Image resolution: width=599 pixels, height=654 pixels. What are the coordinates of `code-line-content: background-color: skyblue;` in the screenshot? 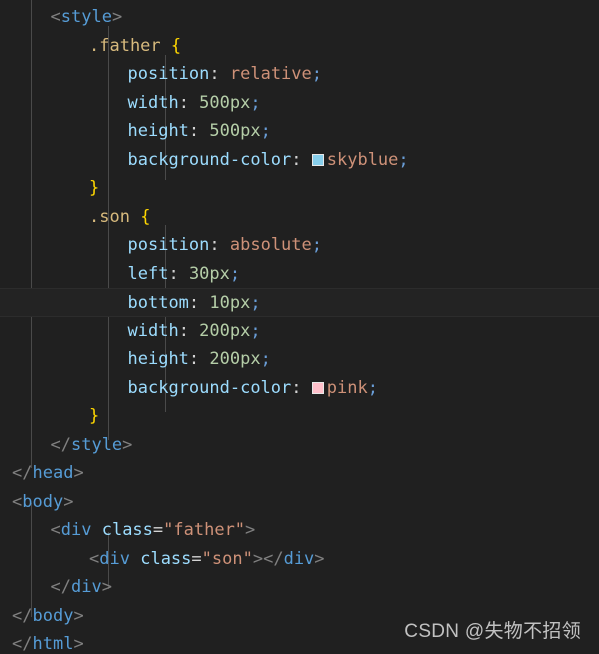 It's located at (210, 160).